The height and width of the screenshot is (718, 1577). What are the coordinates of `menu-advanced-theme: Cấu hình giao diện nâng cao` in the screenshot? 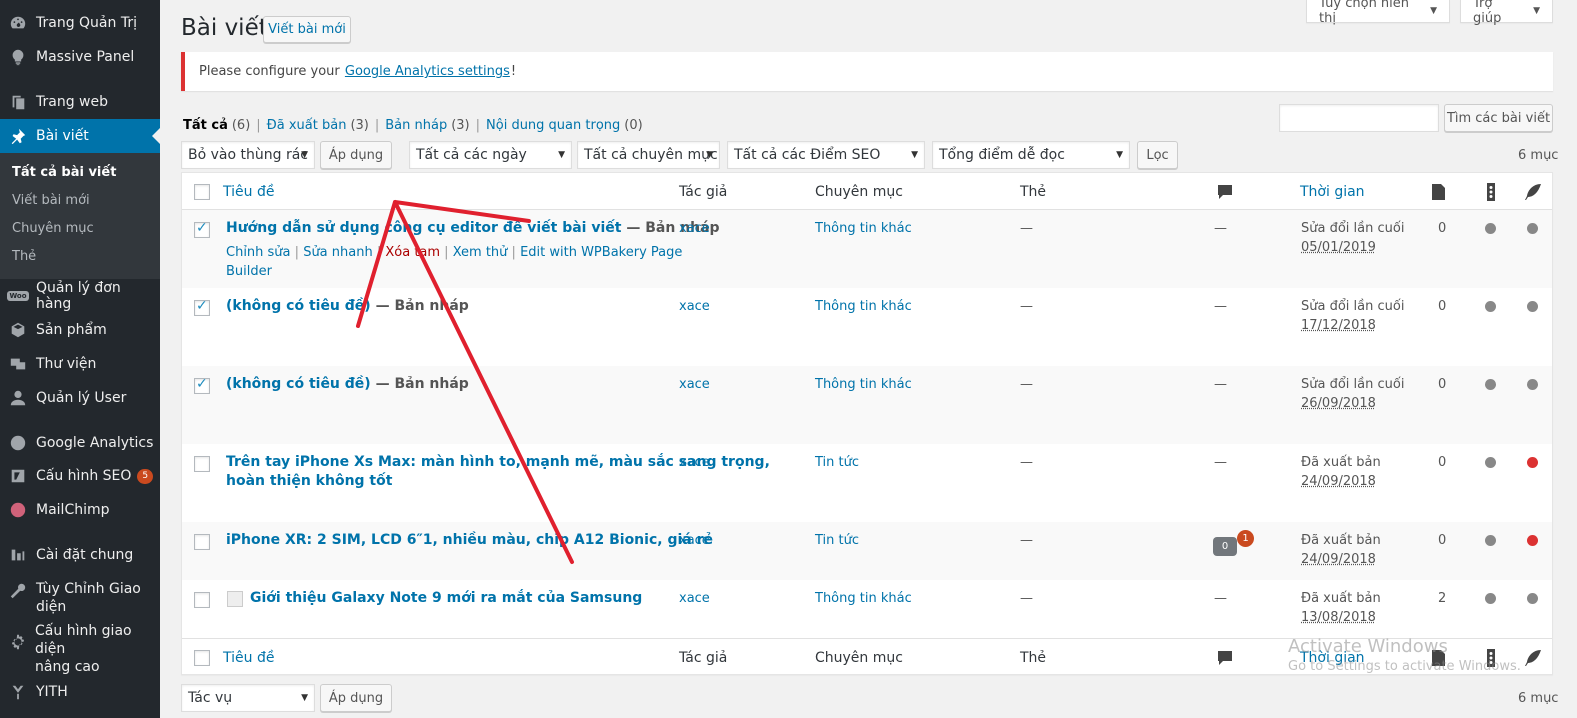 It's located at (80, 649).